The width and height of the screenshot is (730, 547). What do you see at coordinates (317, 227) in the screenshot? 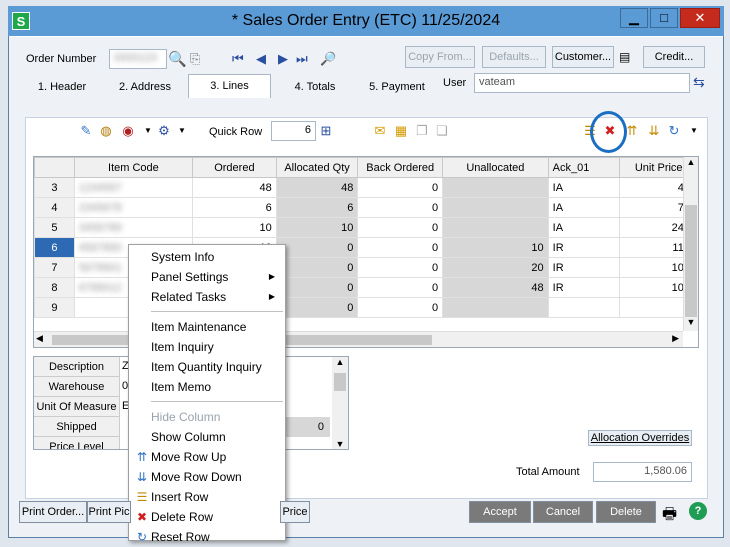
I see `allocated-qty-cell: 10` at bounding box center [317, 227].